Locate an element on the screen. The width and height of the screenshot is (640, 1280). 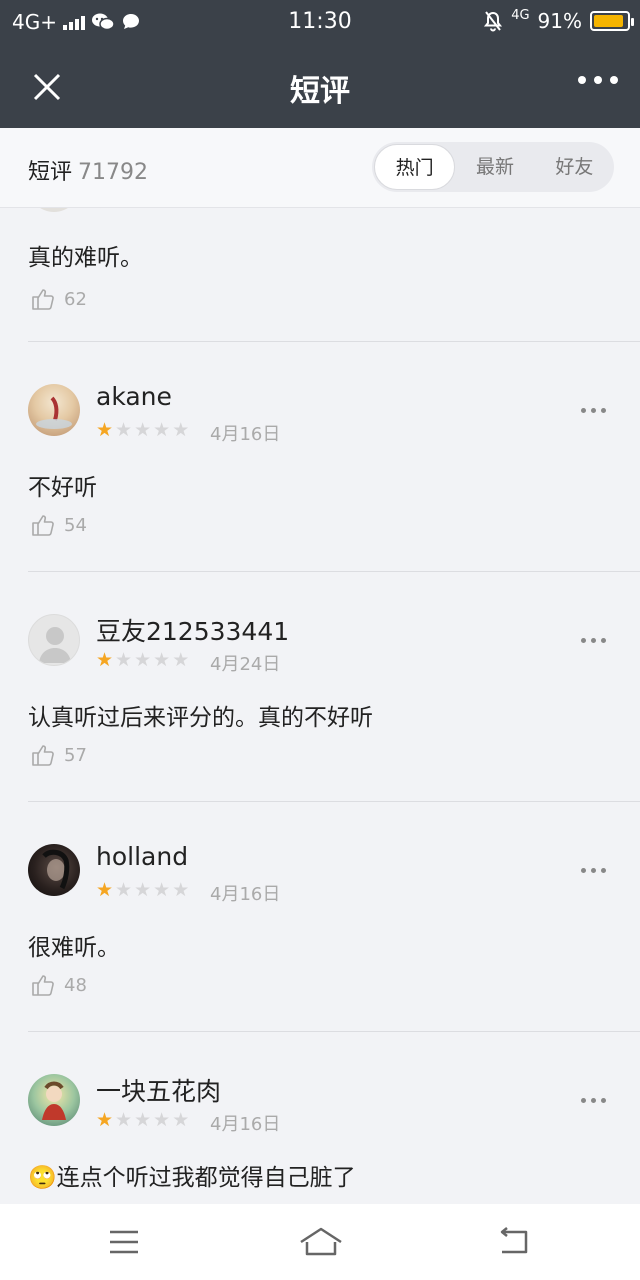
like-button: 48 is located at coordinates (58, 985).